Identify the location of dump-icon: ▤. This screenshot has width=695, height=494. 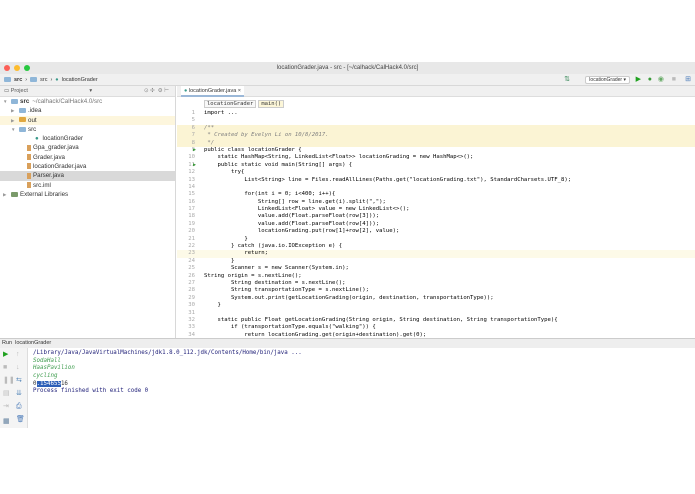
(6, 394).